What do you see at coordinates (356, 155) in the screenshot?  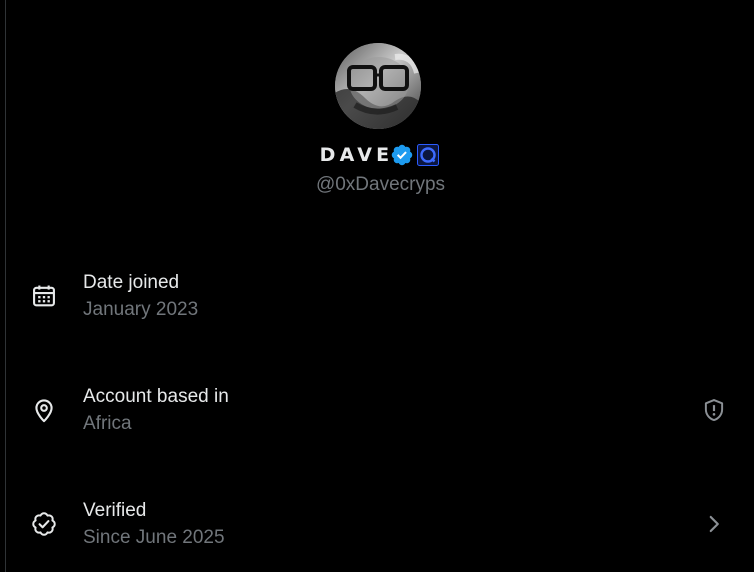 I see `display-name: DAVE` at bounding box center [356, 155].